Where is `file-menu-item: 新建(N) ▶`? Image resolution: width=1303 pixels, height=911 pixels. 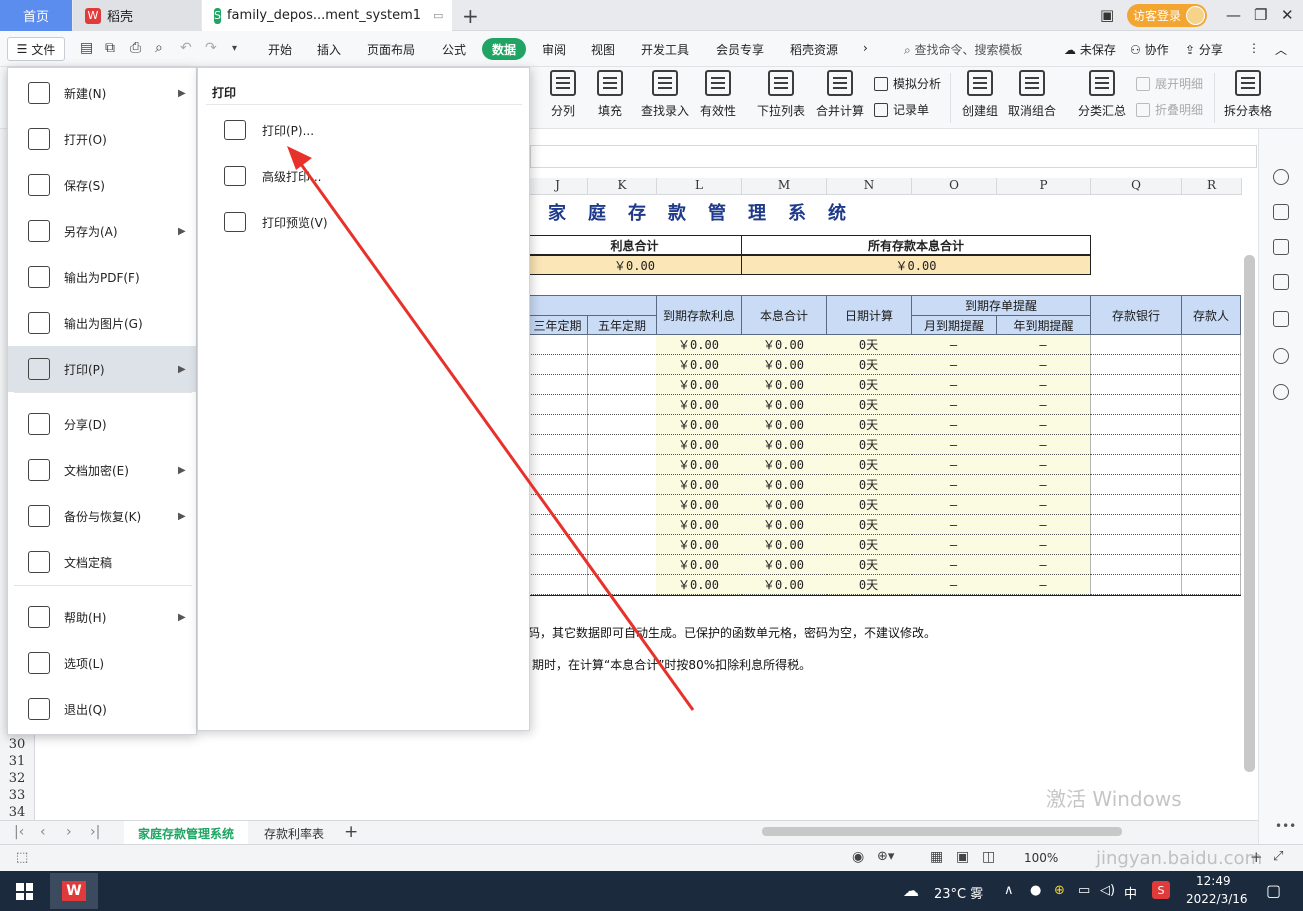
file-menu-item: 新建(N) ▶ is located at coordinates (102, 93).